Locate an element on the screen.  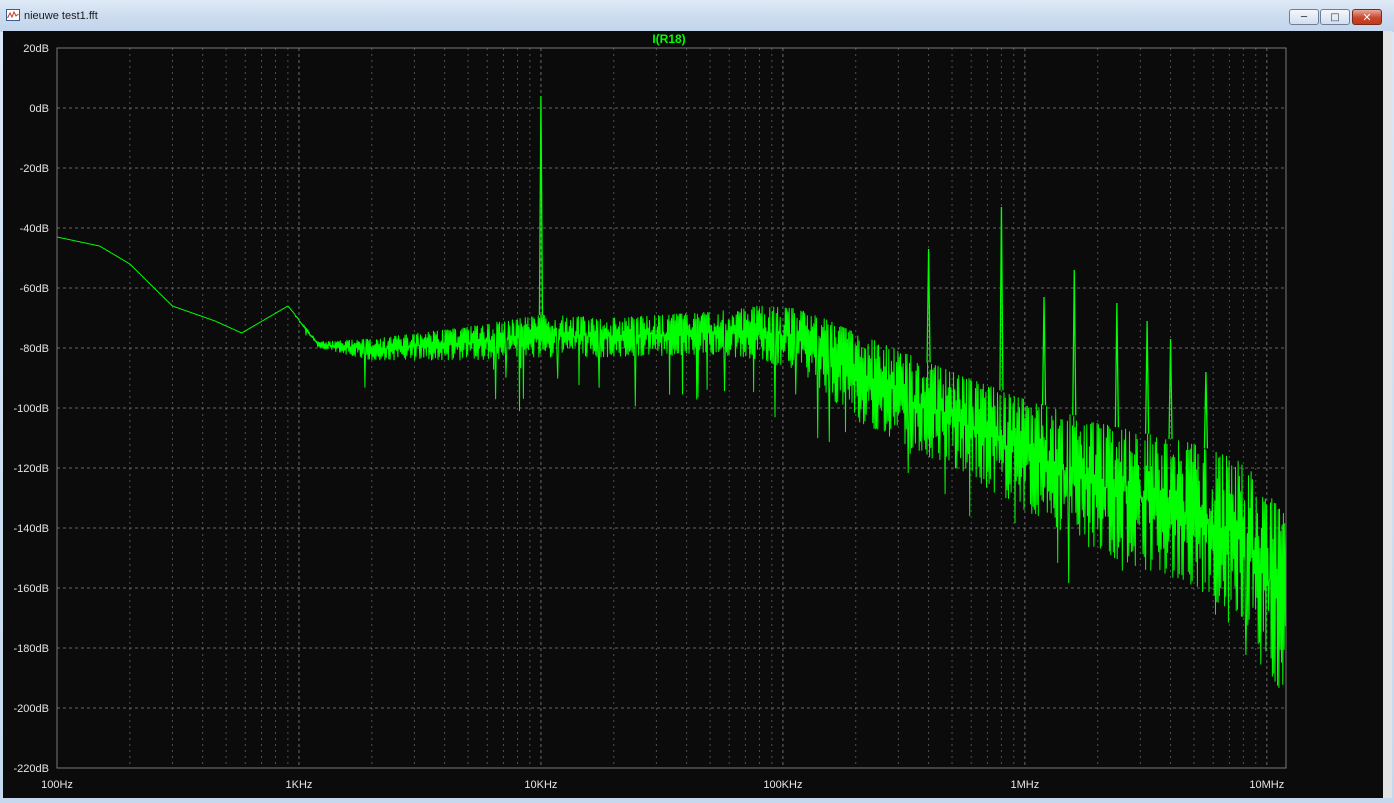
maximize-button: □ is located at coordinates (1335, 17).